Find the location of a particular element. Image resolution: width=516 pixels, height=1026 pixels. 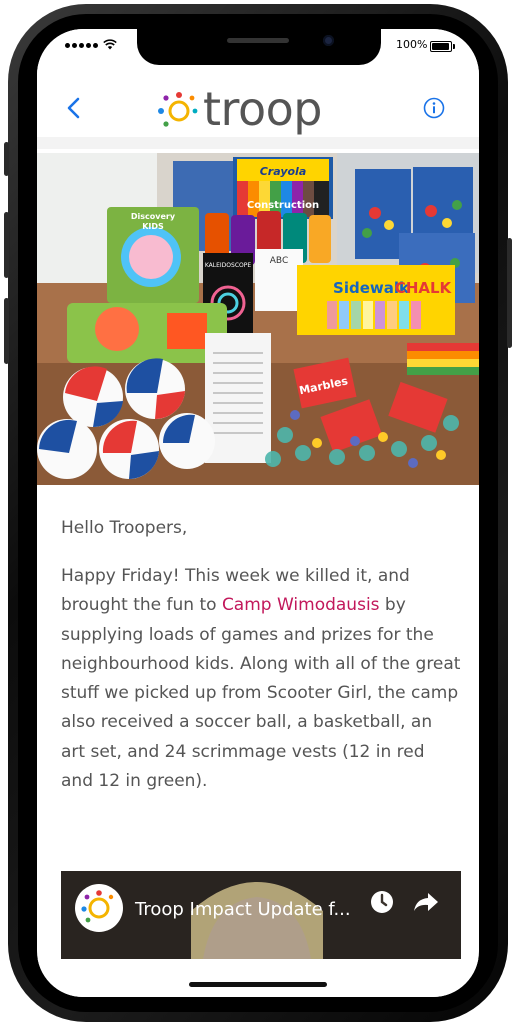

channel-avatar is located at coordinates (99, 908).